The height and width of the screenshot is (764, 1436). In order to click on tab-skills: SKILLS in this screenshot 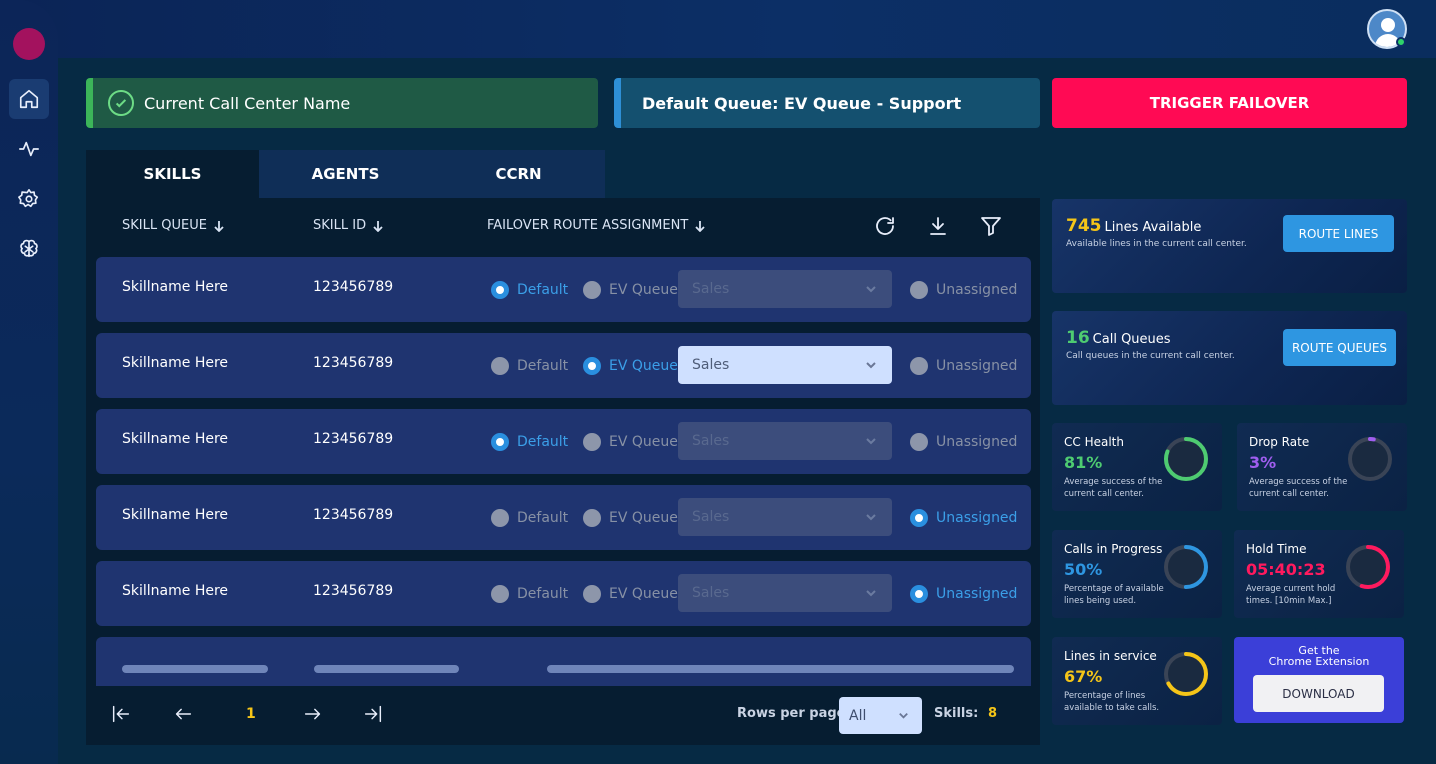, I will do `click(172, 174)`.